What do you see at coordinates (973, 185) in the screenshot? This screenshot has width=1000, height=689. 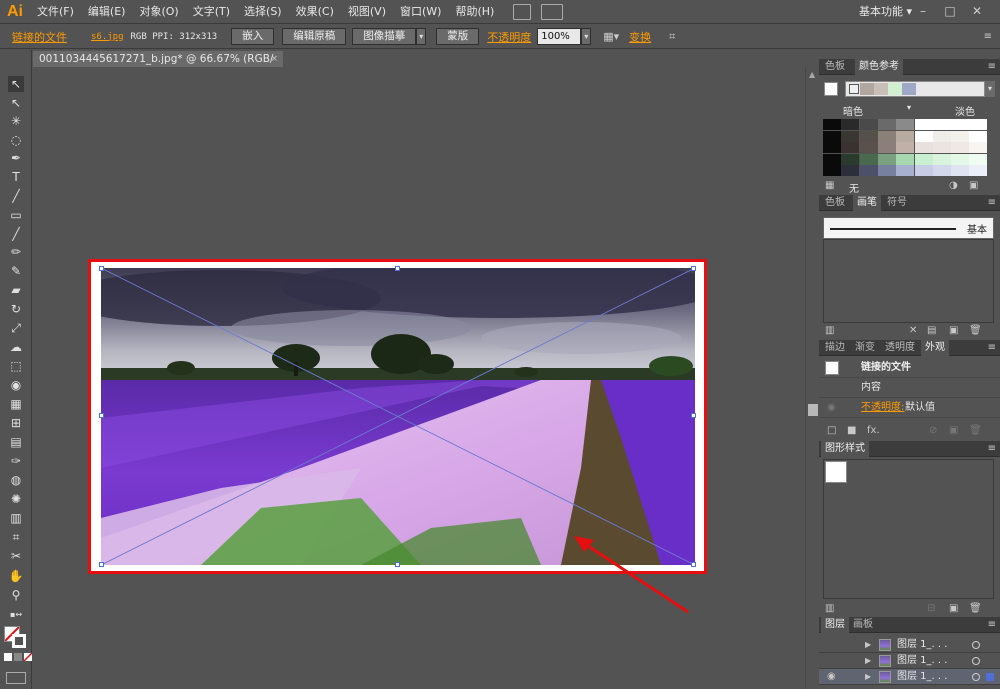 I see `save-group-icon: ▣` at bounding box center [973, 185].